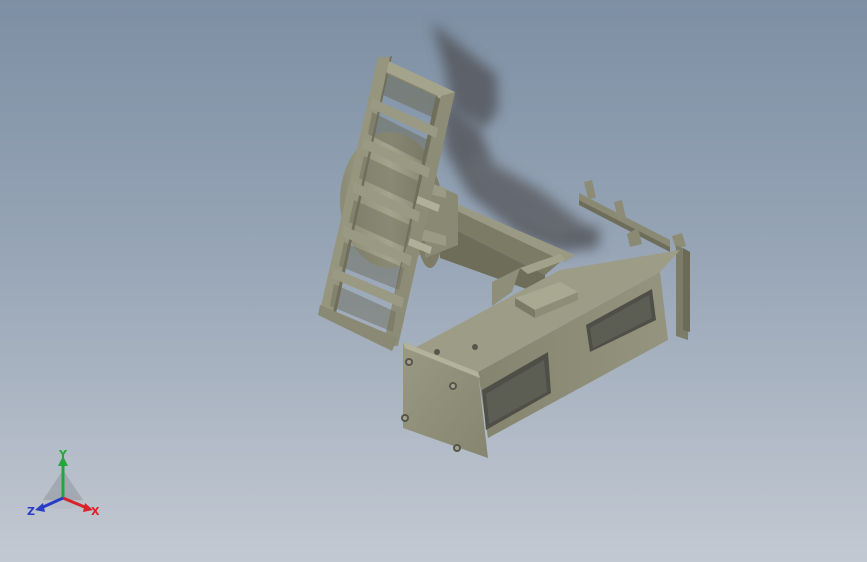 The height and width of the screenshot is (562, 867). Describe the element at coordinates (65, 484) in the screenshot. I see `orientation-triad: Y X Z` at that location.